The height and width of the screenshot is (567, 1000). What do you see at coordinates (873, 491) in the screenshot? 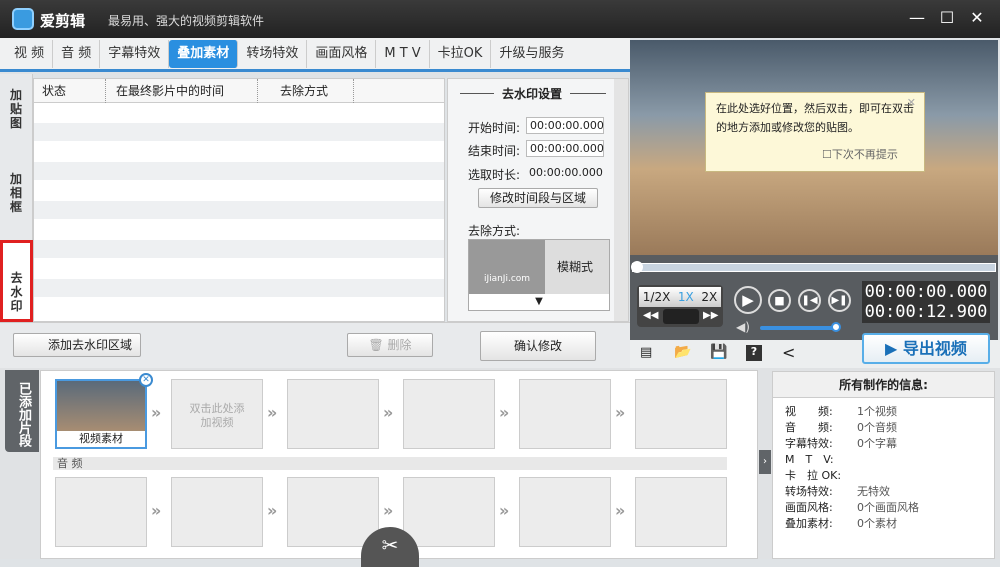
I see `info-value: 无特效` at bounding box center [873, 491].